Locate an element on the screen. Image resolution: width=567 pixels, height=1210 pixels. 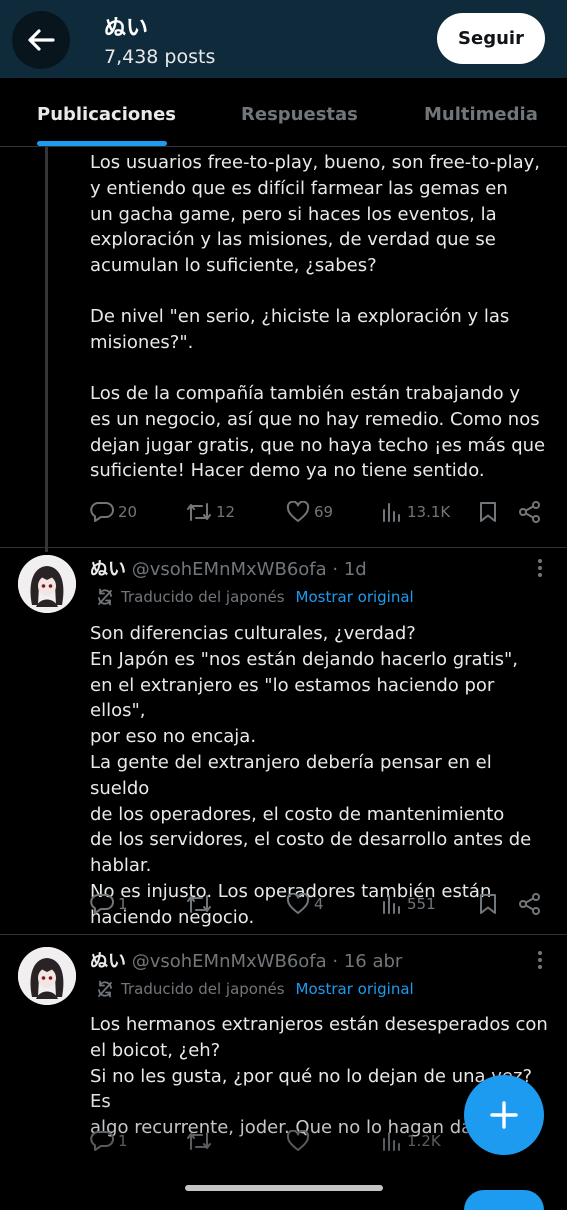
views-button: 1.2K is located at coordinates (411, 1141).